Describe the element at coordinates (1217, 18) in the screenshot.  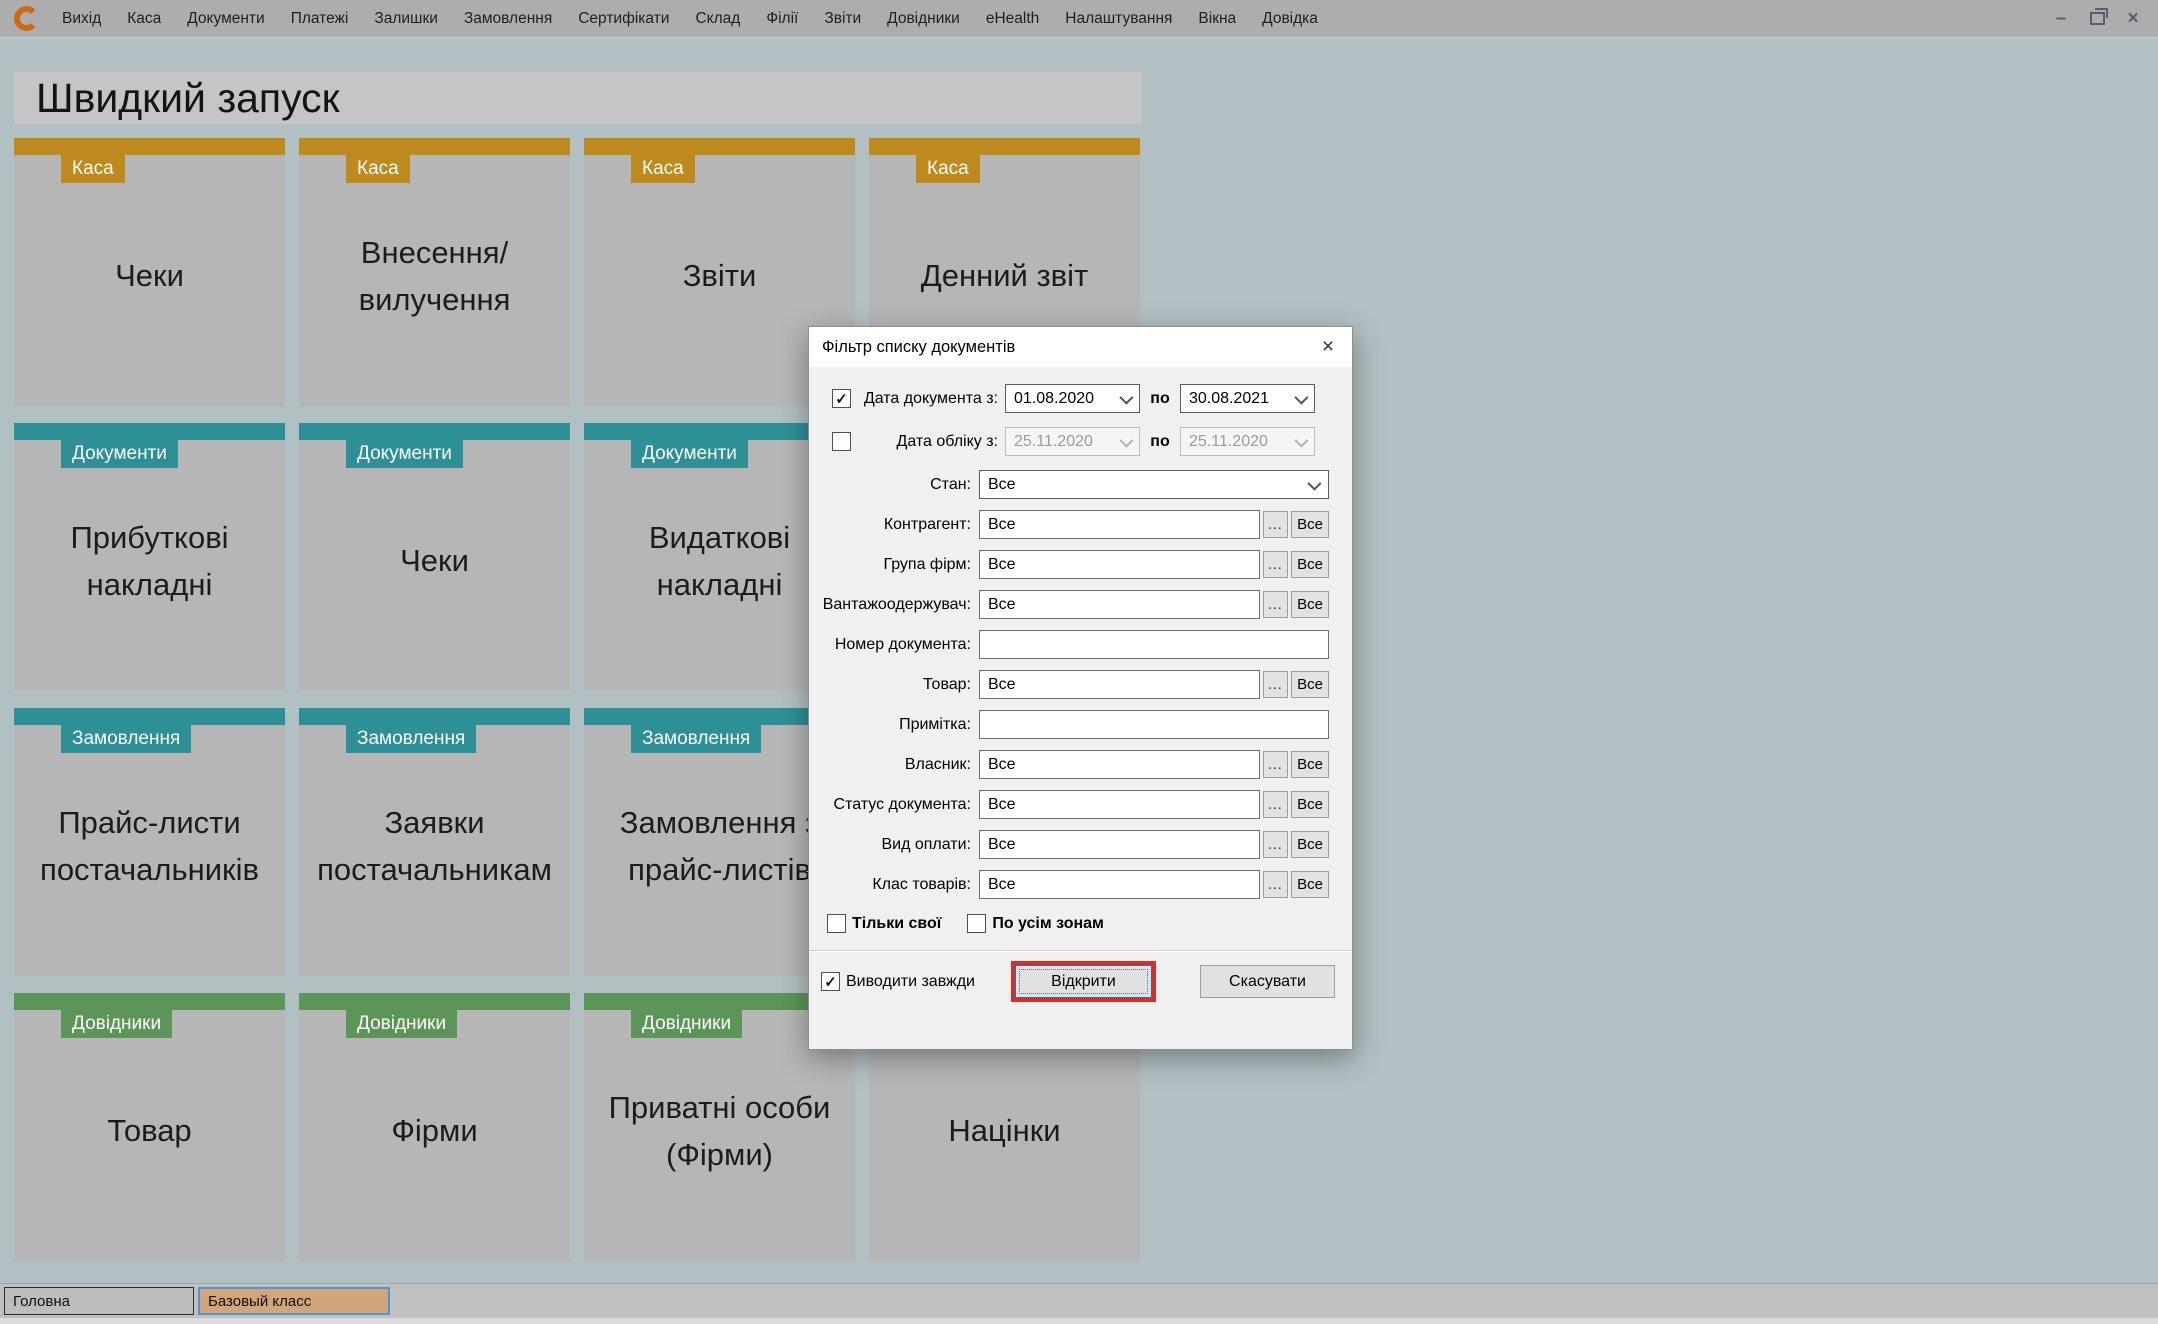
I see `menu-item: Вікна` at that location.